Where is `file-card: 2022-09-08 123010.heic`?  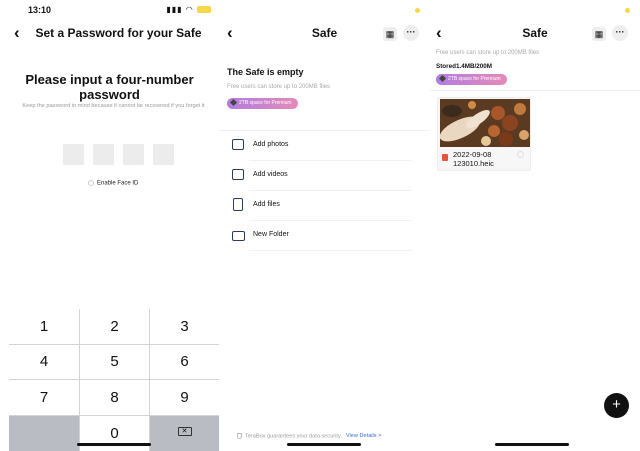
file-card: 2022-09-08 123010.heic is located at coordinates (484, 134).